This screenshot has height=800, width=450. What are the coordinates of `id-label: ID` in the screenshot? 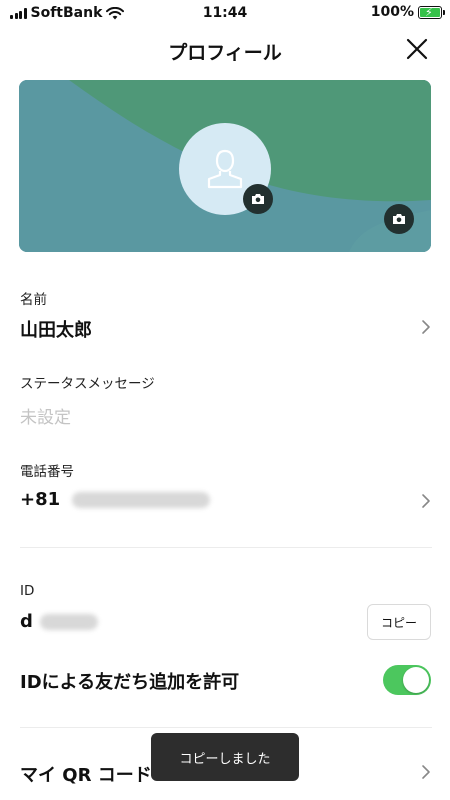 It's located at (27, 591).